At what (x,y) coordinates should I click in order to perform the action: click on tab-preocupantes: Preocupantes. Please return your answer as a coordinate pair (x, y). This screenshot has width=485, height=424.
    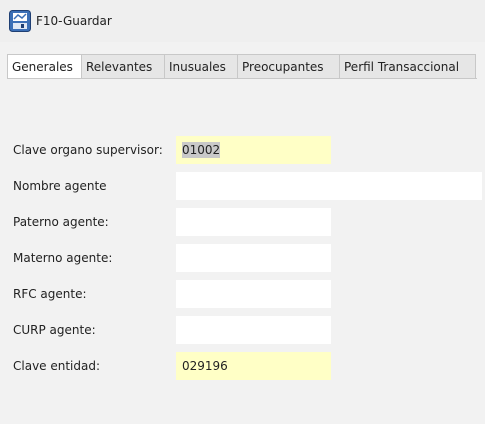
    Looking at the image, I should click on (289, 66).